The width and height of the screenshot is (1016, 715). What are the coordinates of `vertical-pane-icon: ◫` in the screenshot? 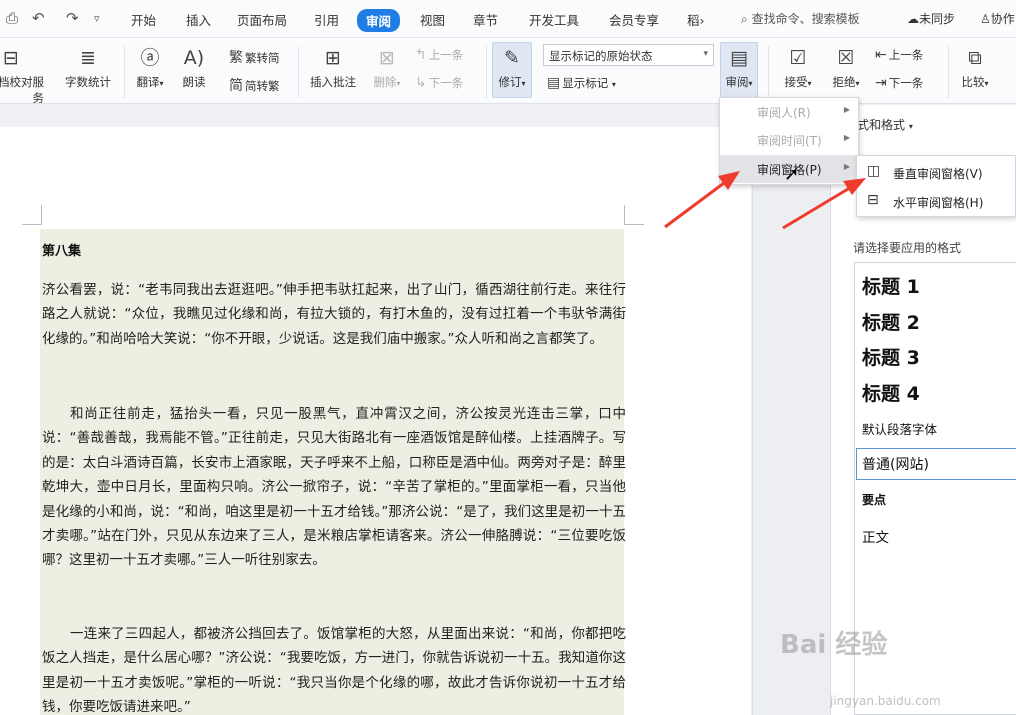 It's located at (874, 171).